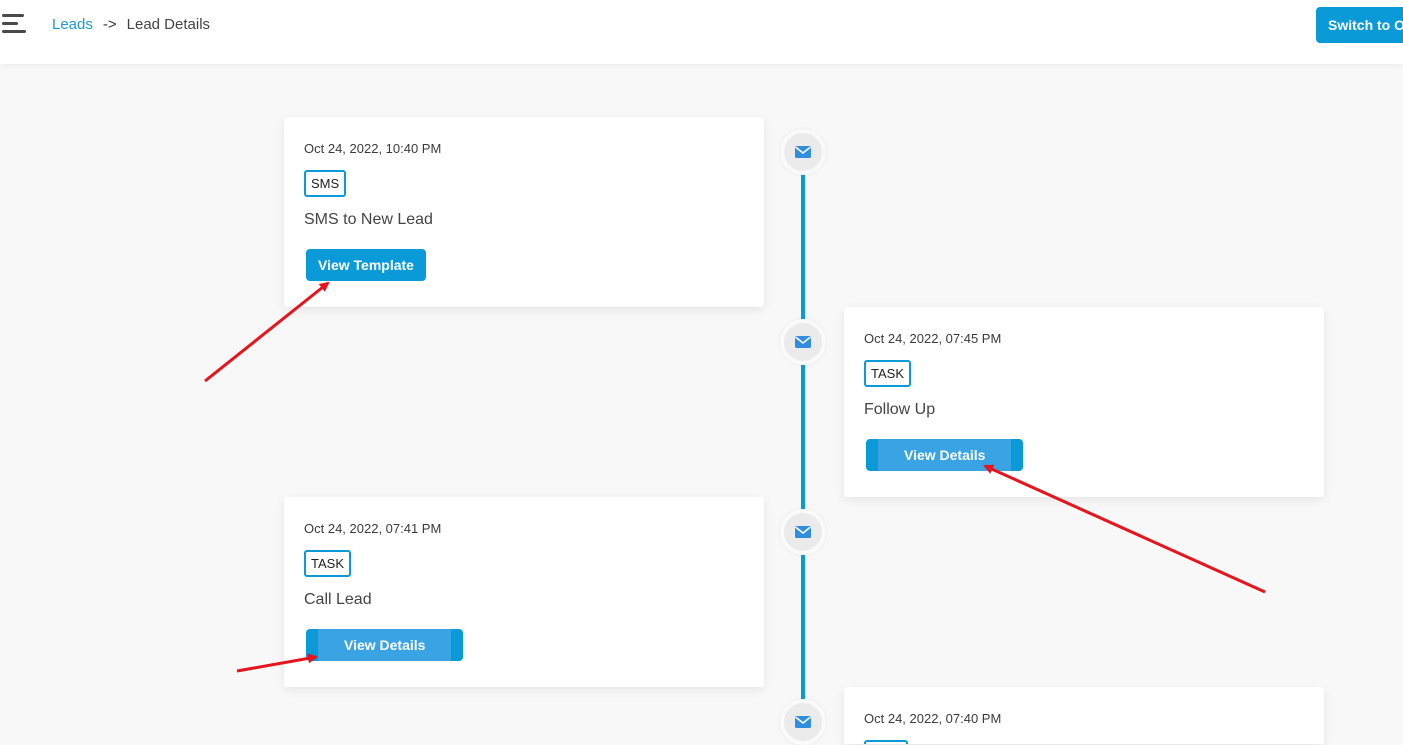 The height and width of the screenshot is (745, 1403). Describe the element at coordinates (933, 718) in the screenshot. I see `card-timestamp: Oct 24, 2022, 07:40 PM` at that location.